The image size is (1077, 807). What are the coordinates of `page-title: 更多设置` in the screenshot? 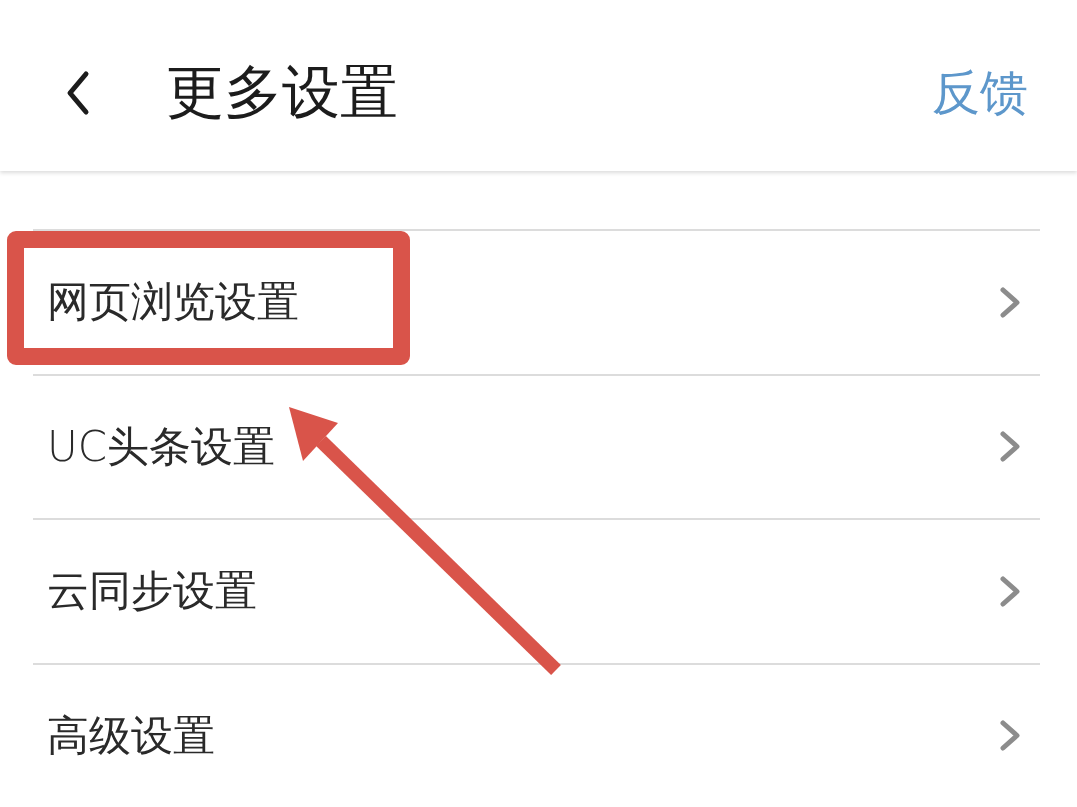 It's located at (282, 92).